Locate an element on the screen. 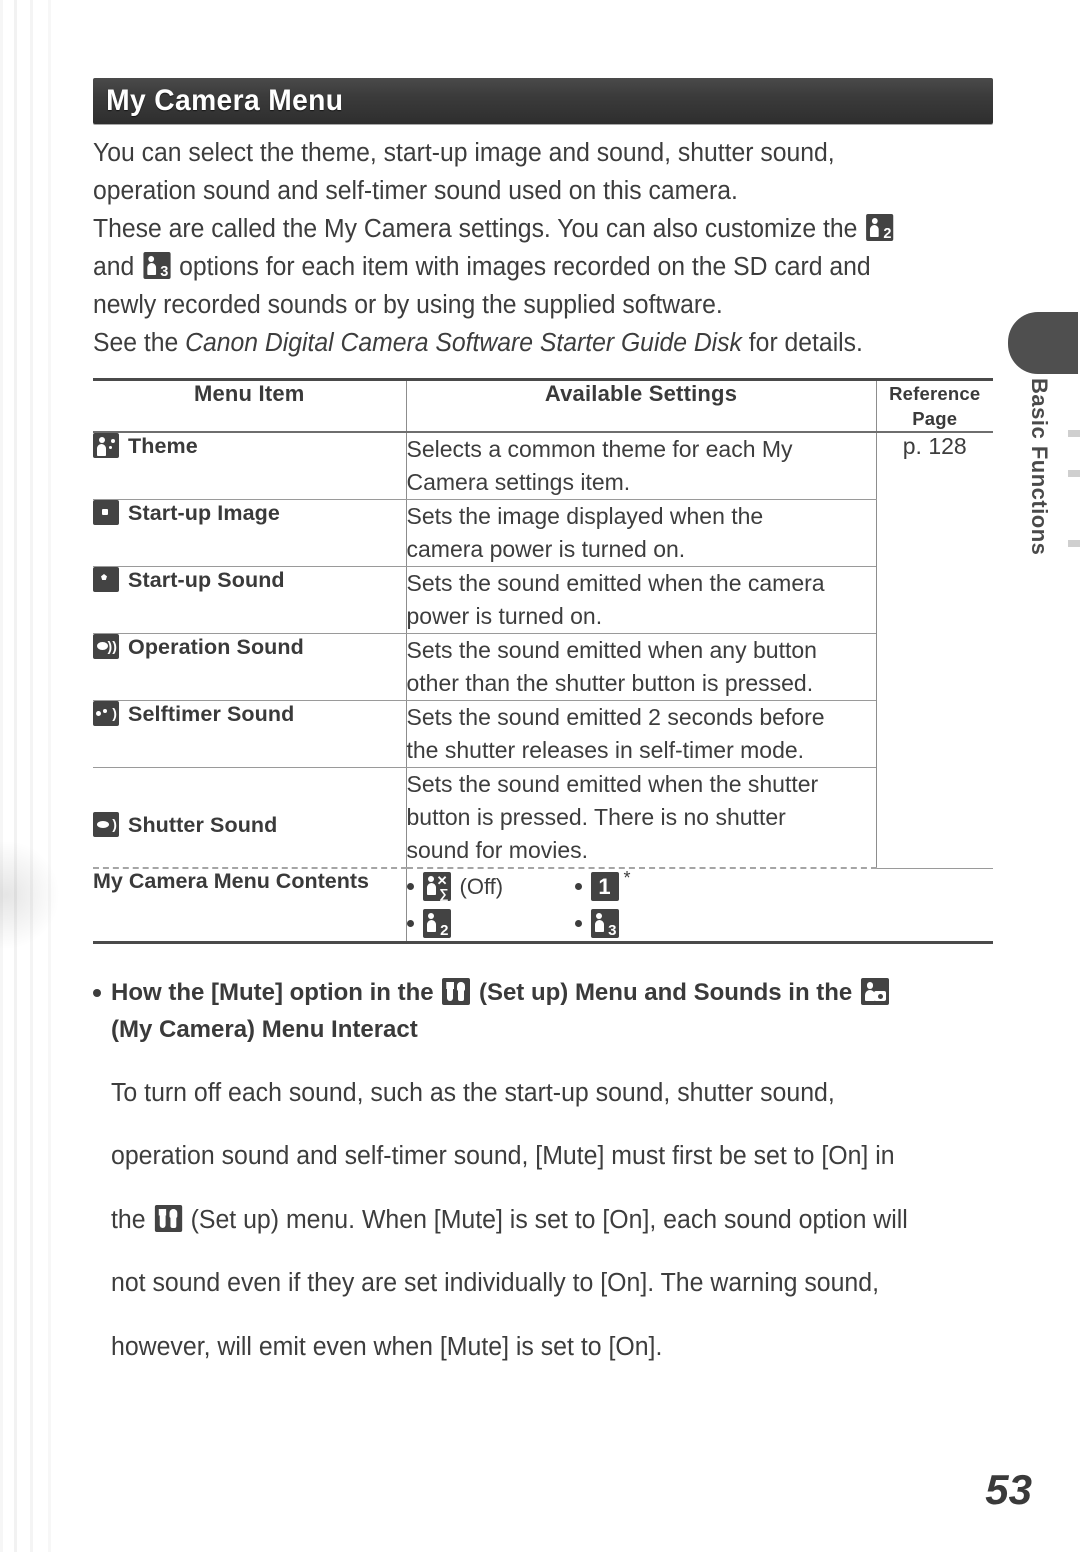  contents-row-label: My Camera Menu Contents is located at coordinates (249, 904).